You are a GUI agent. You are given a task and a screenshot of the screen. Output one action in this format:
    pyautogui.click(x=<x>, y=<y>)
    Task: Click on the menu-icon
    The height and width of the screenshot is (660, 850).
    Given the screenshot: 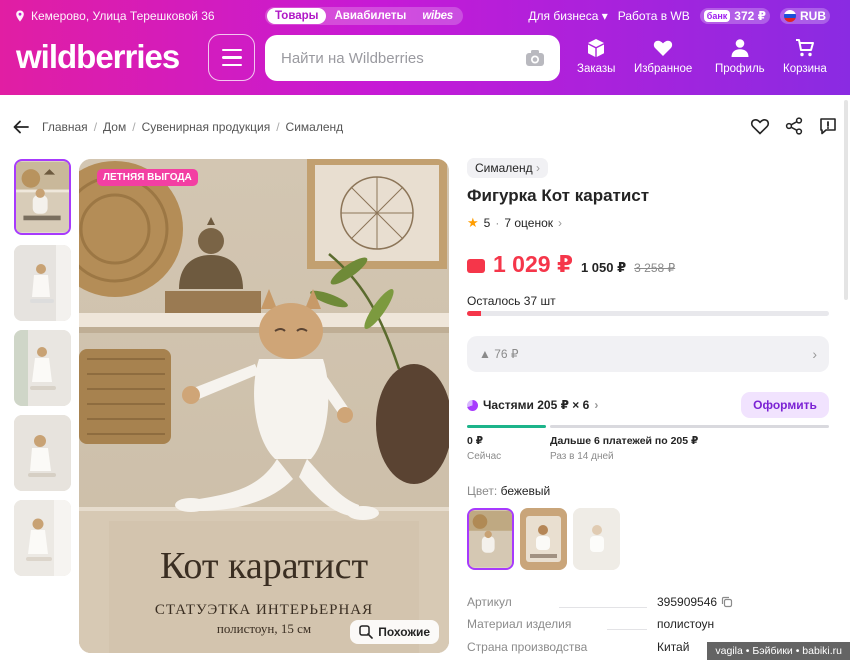 What is the action you would take?
    pyautogui.click(x=231, y=50)
    